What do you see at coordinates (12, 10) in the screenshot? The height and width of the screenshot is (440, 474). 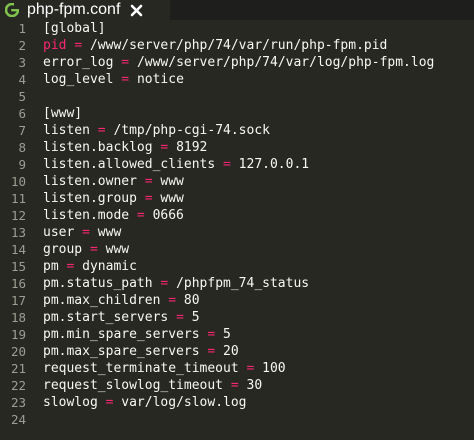 I see `gear-icon` at bounding box center [12, 10].